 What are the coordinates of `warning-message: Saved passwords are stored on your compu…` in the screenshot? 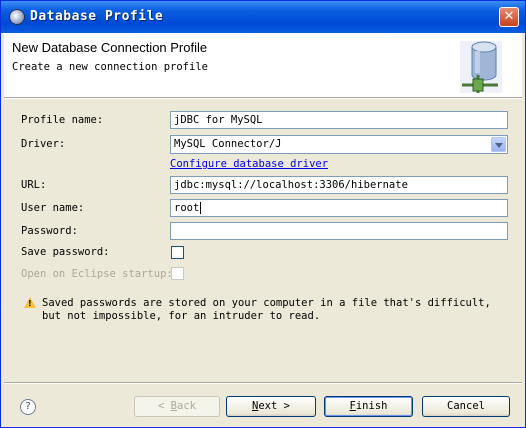 It's located at (266, 309).